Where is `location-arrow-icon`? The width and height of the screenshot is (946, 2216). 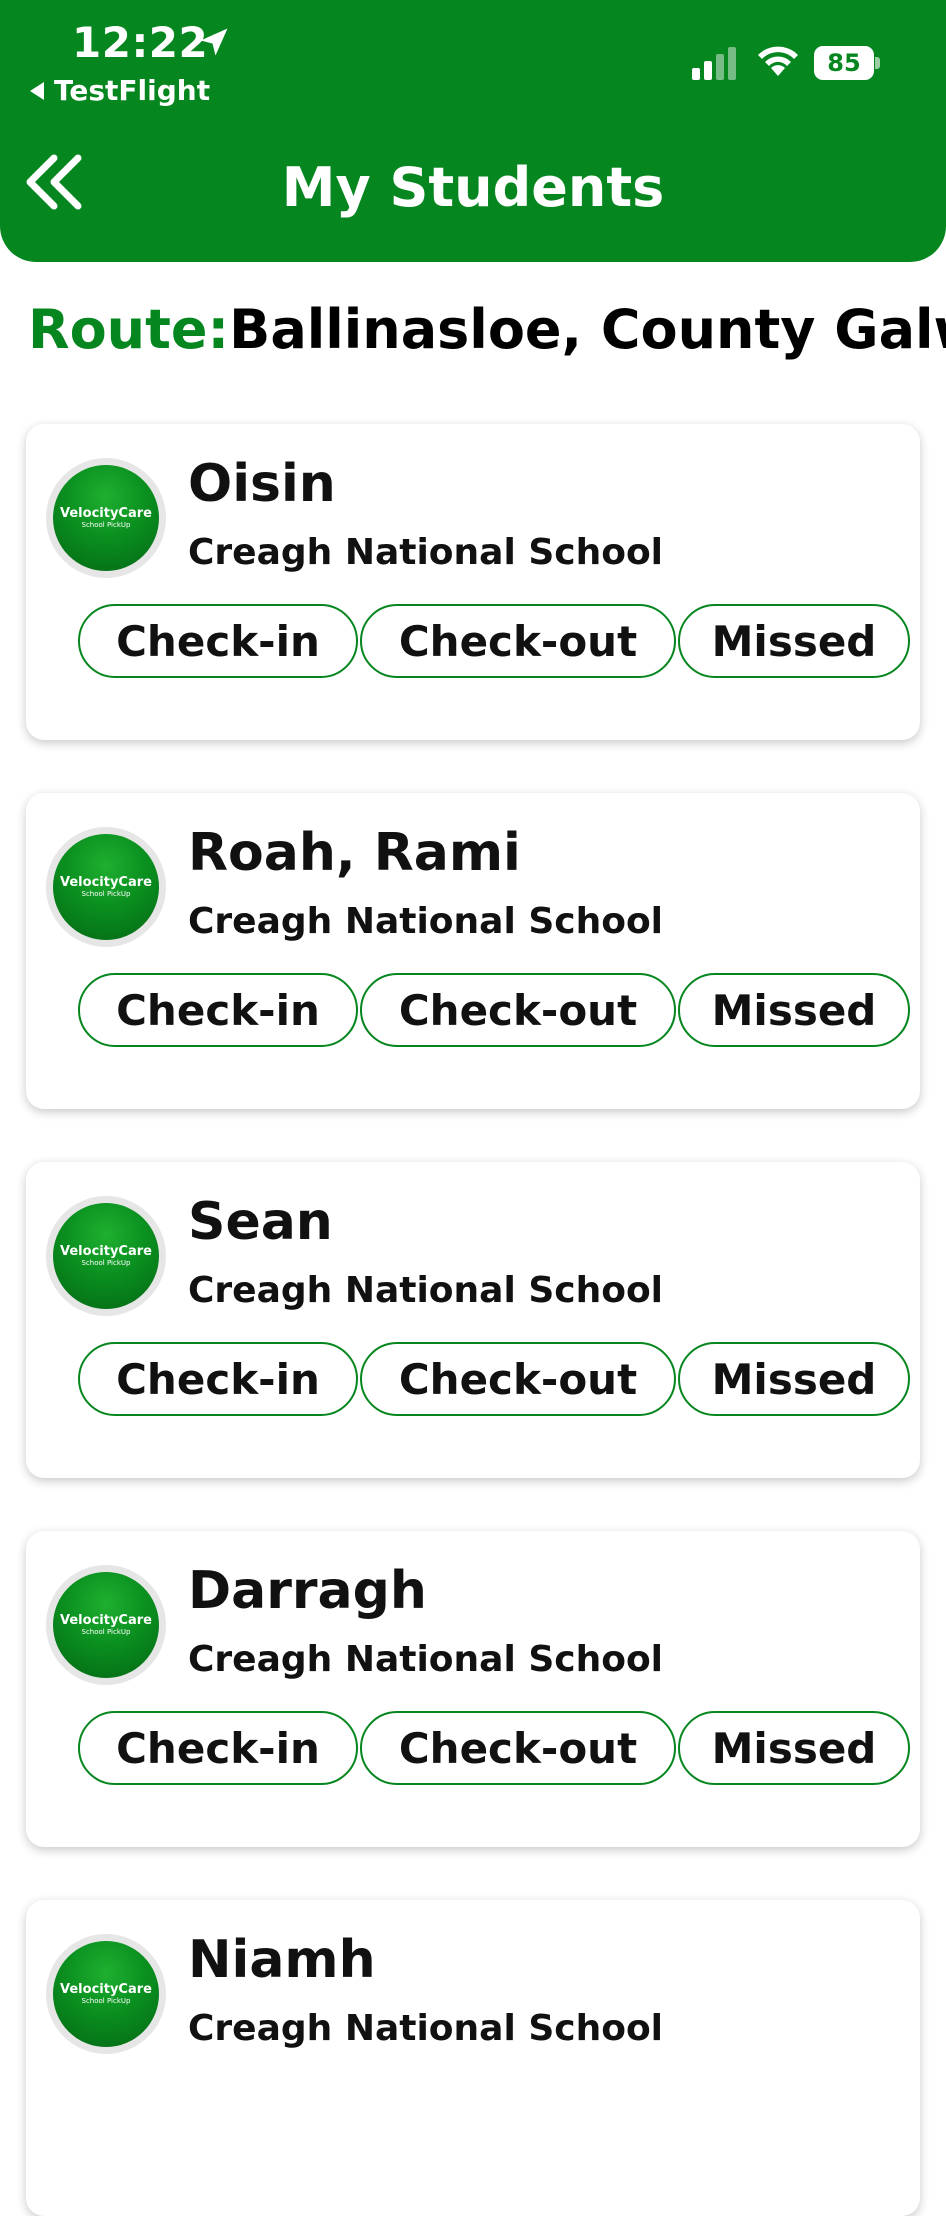 location-arrow-icon is located at coordinates (214, 42).